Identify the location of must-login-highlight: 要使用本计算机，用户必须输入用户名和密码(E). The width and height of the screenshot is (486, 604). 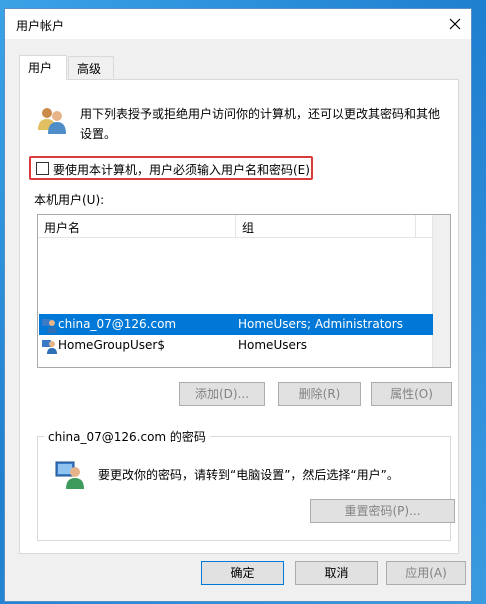
(171, 168).